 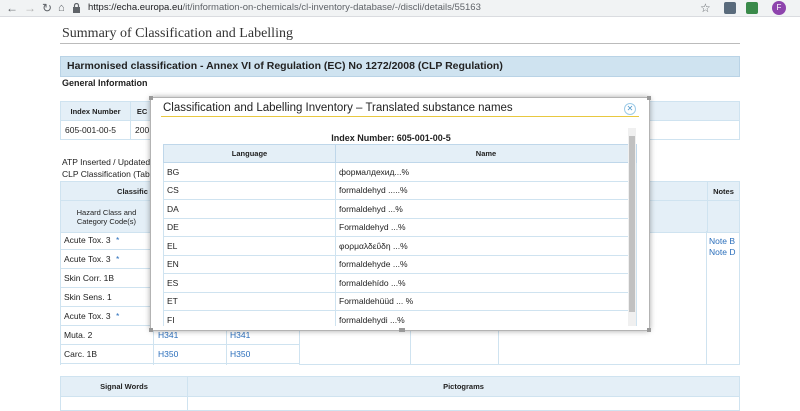 What do you see at coordinates (723, 191) in the screenshot?
I see `notes-header: Notes` at bounding box center [723, 191].